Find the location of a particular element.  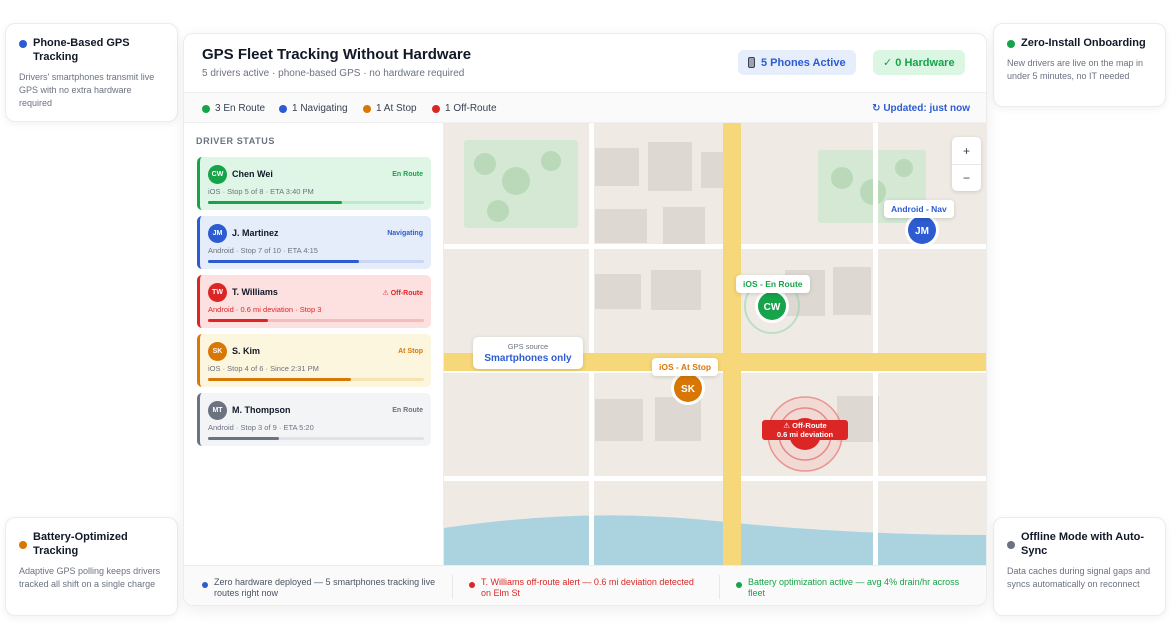

marker-label-cw: iOS - En Route is located at coordinates (773, 284).